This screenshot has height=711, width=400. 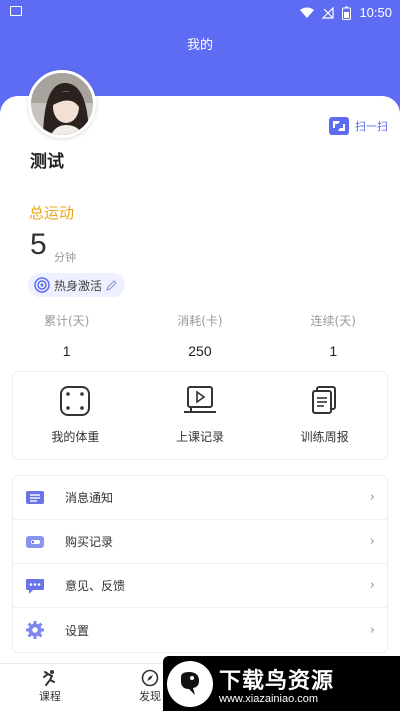 I want to click on stat-label: 消耗(卡), so click(x=200, y=321).